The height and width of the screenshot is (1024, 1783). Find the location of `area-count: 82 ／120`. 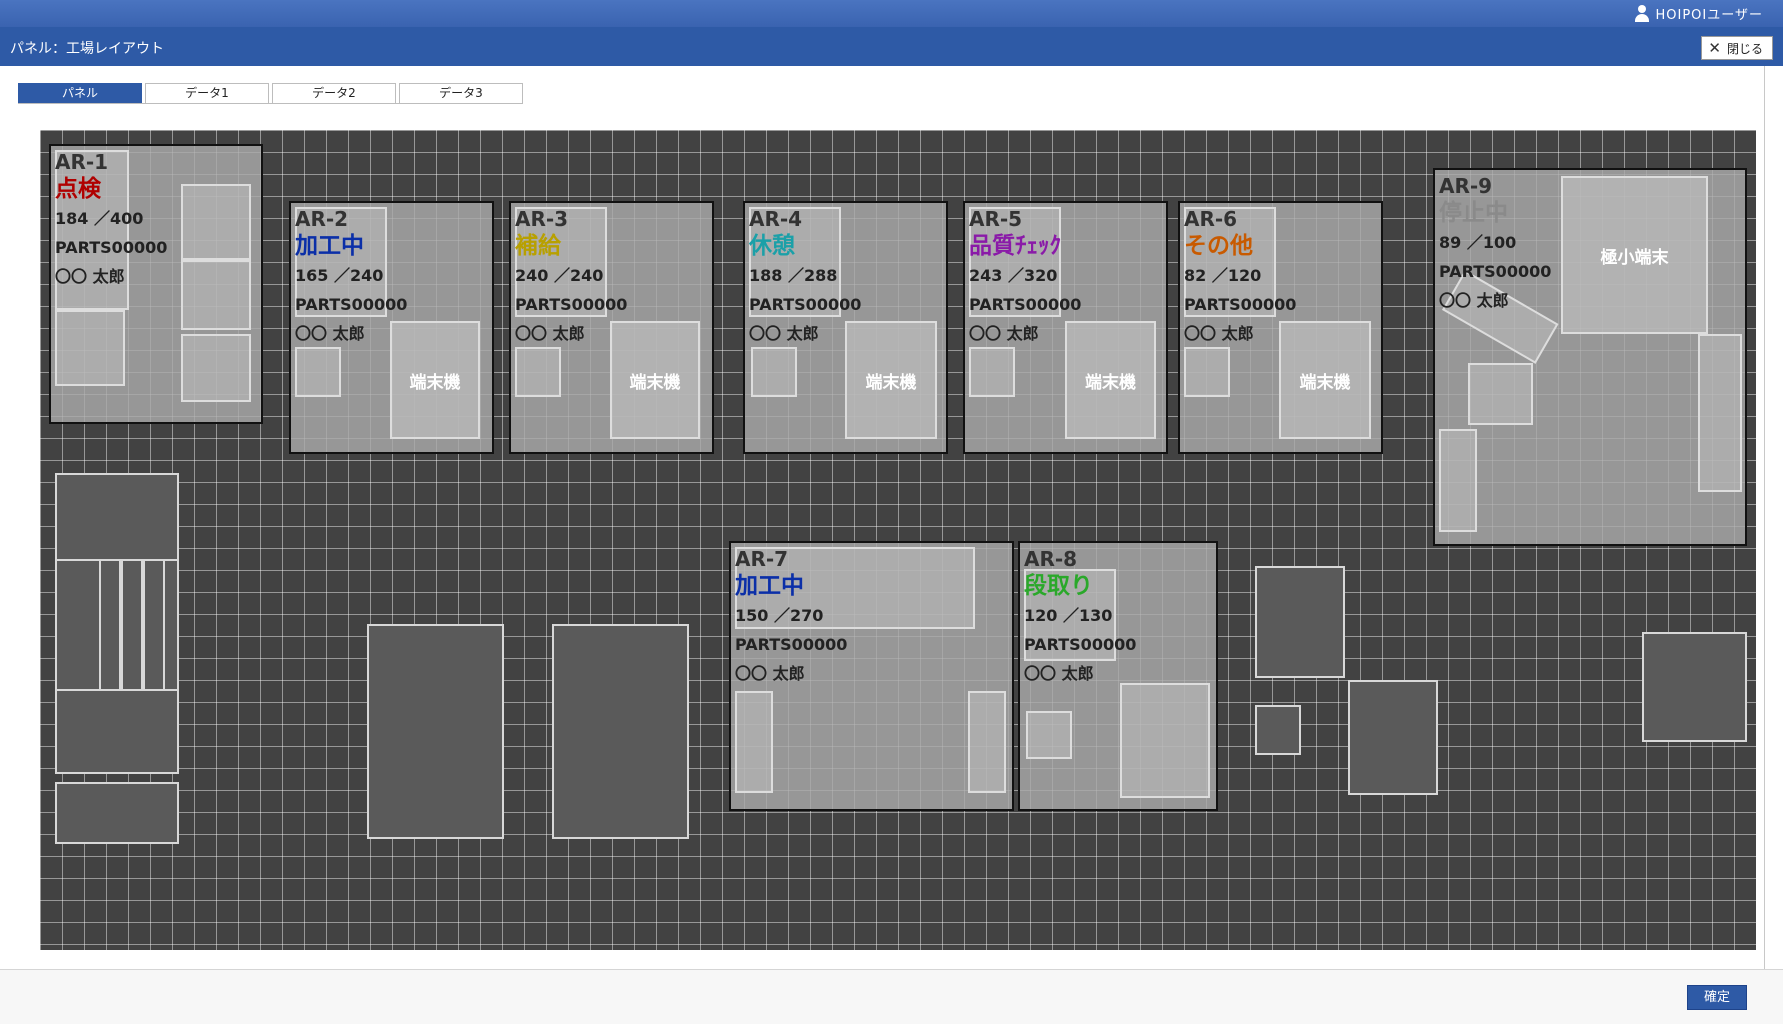

area-count: 82 ／120 is located at coordinates (1223, 275).